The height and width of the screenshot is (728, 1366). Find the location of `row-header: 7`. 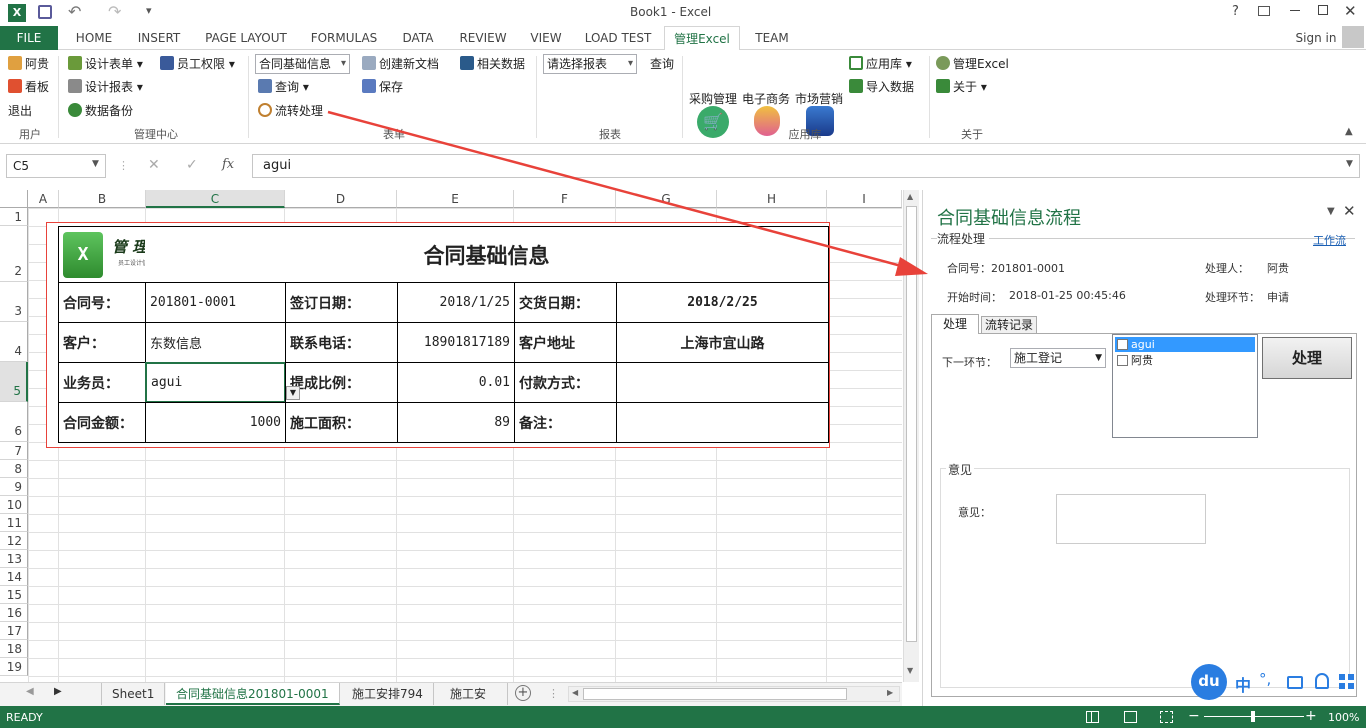

row-header: 7 is located at coordinates (14, 451).